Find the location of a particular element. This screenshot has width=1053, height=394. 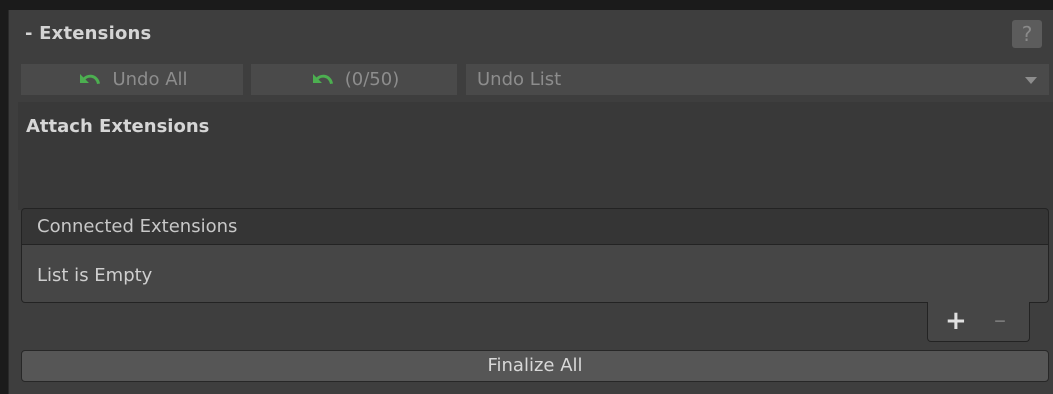

undo-all-label: Undo All is located at coordinates (150, 79).